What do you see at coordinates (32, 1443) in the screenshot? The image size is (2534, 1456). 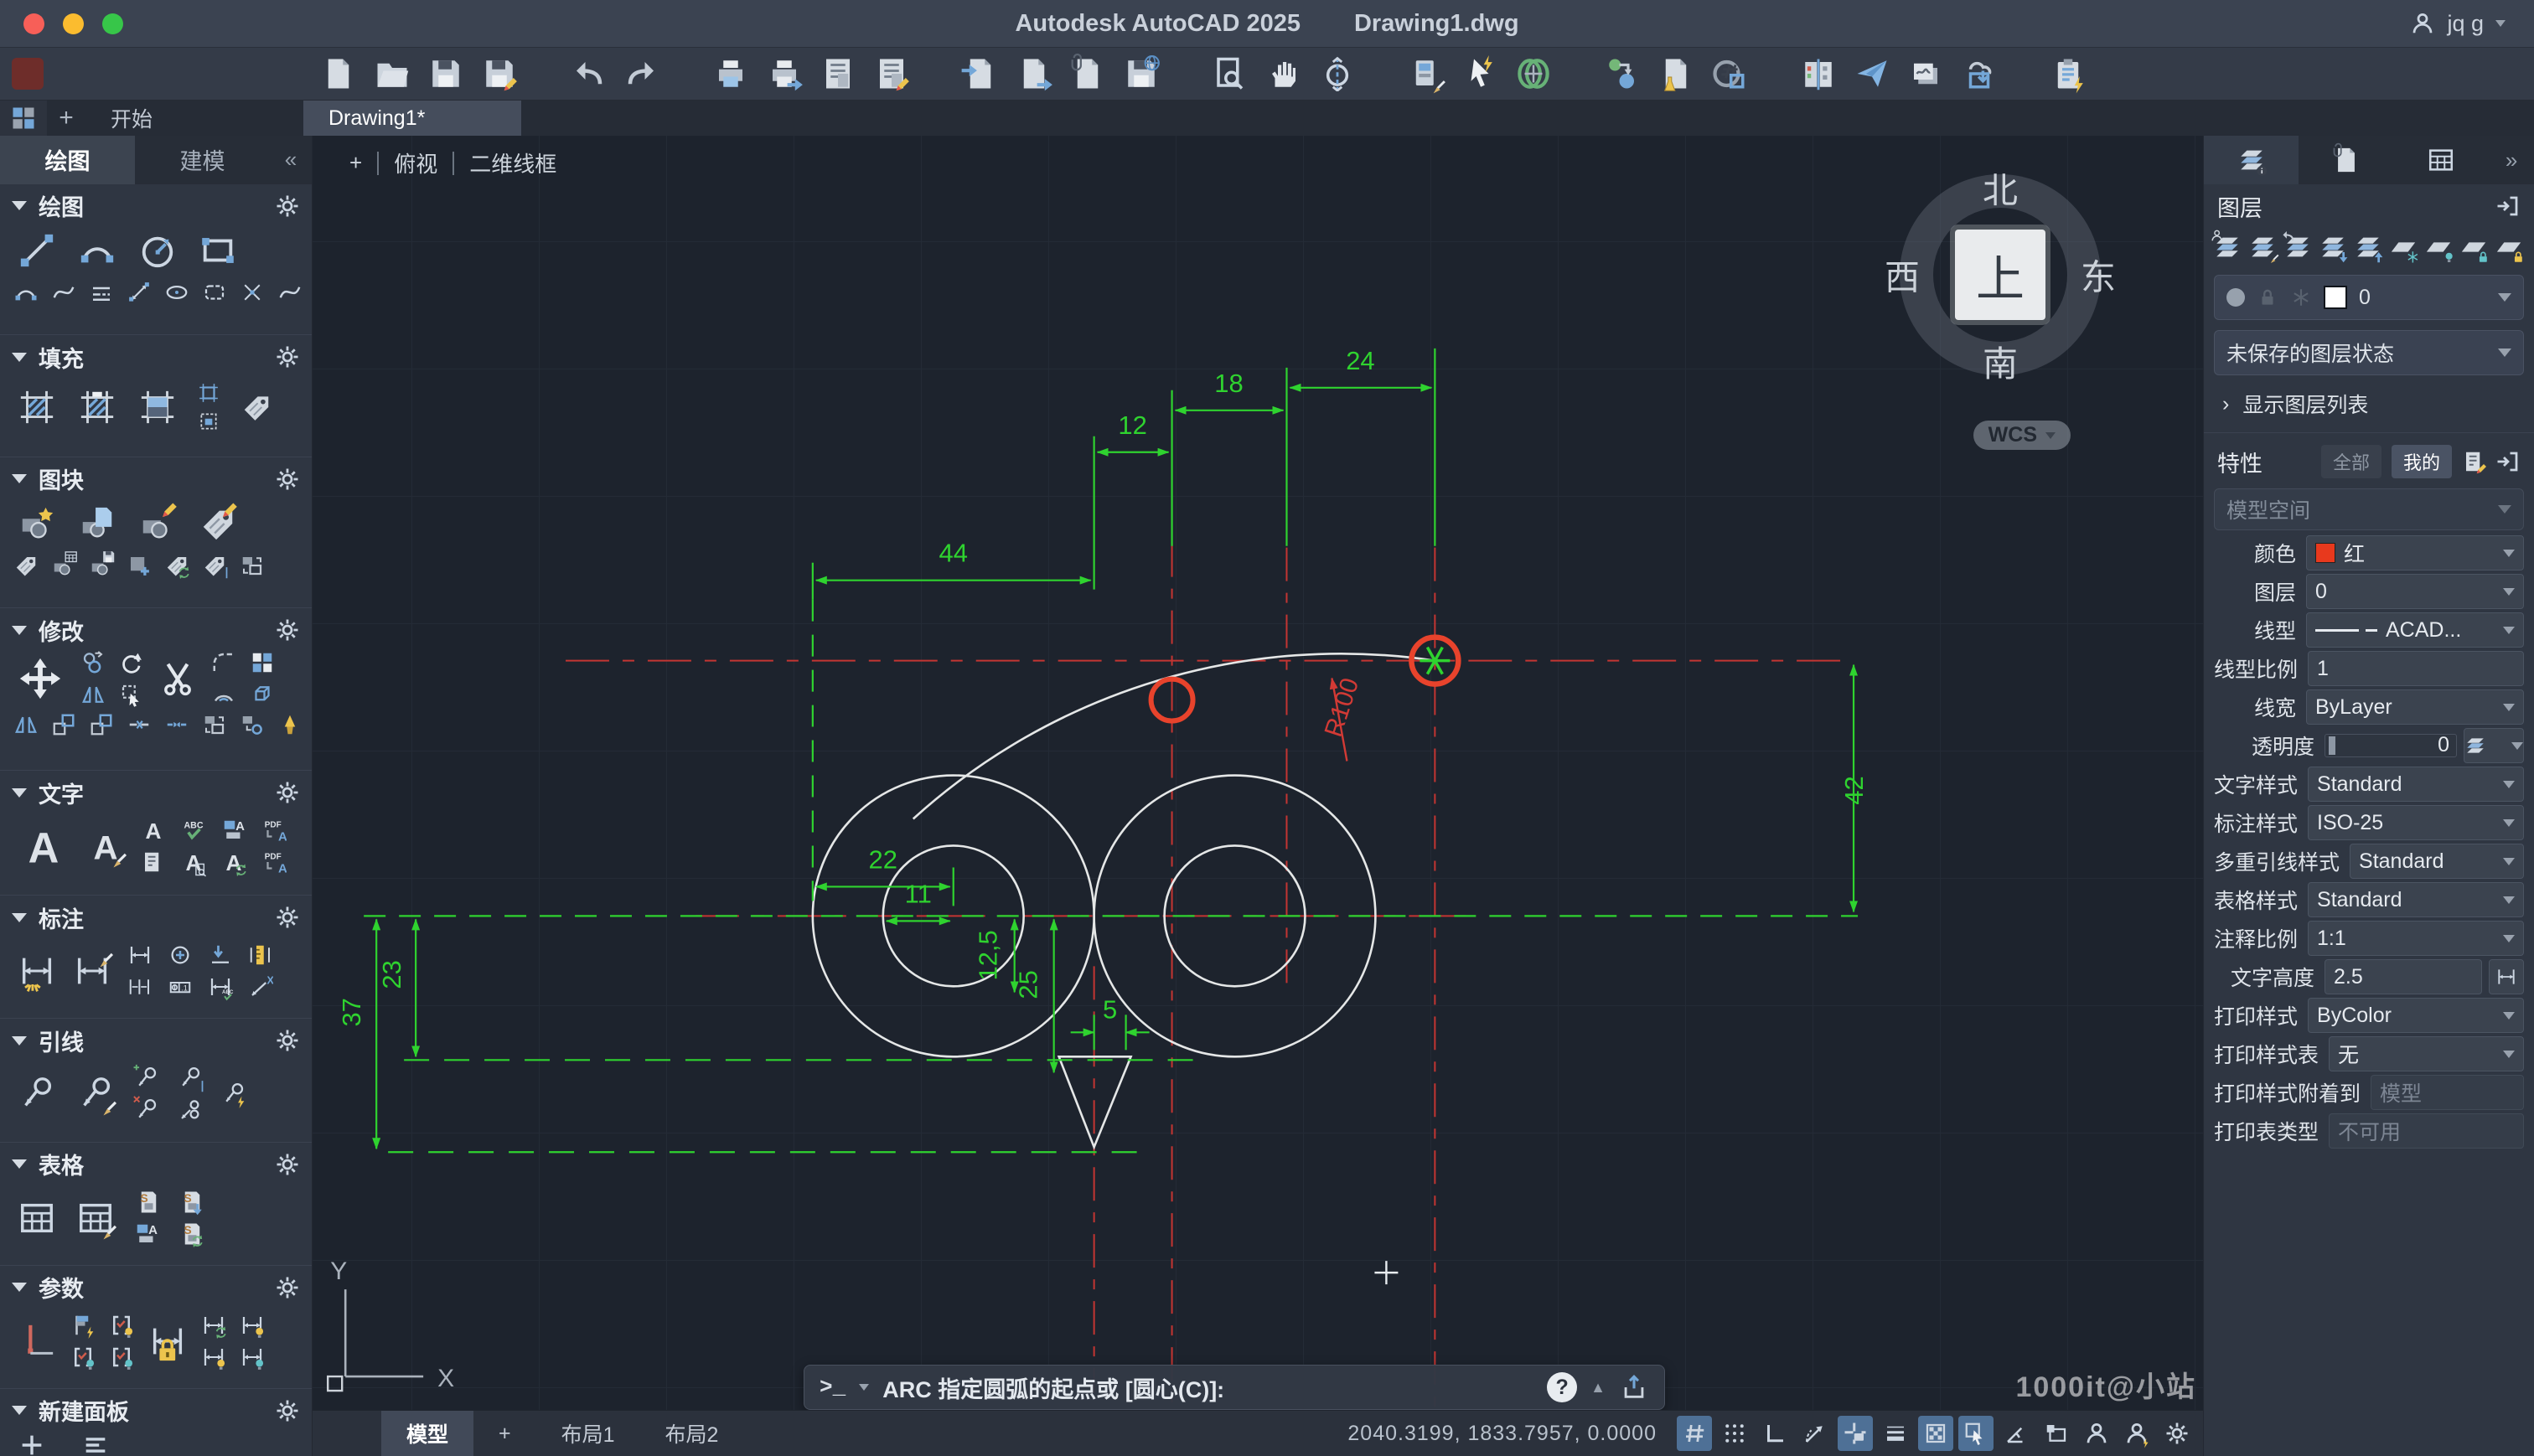 I see `add-tool-button` at bounding box center [32, 1443].